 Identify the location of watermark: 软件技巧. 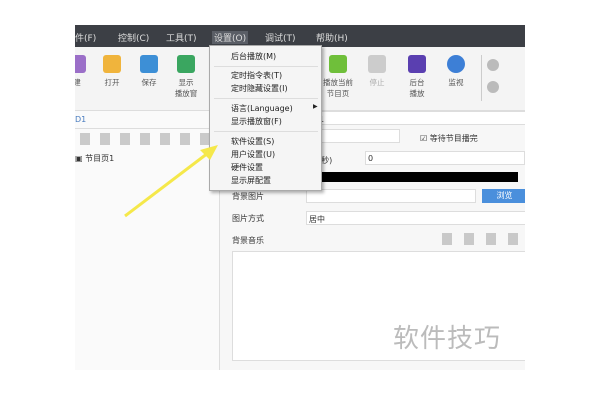
(447, 339).